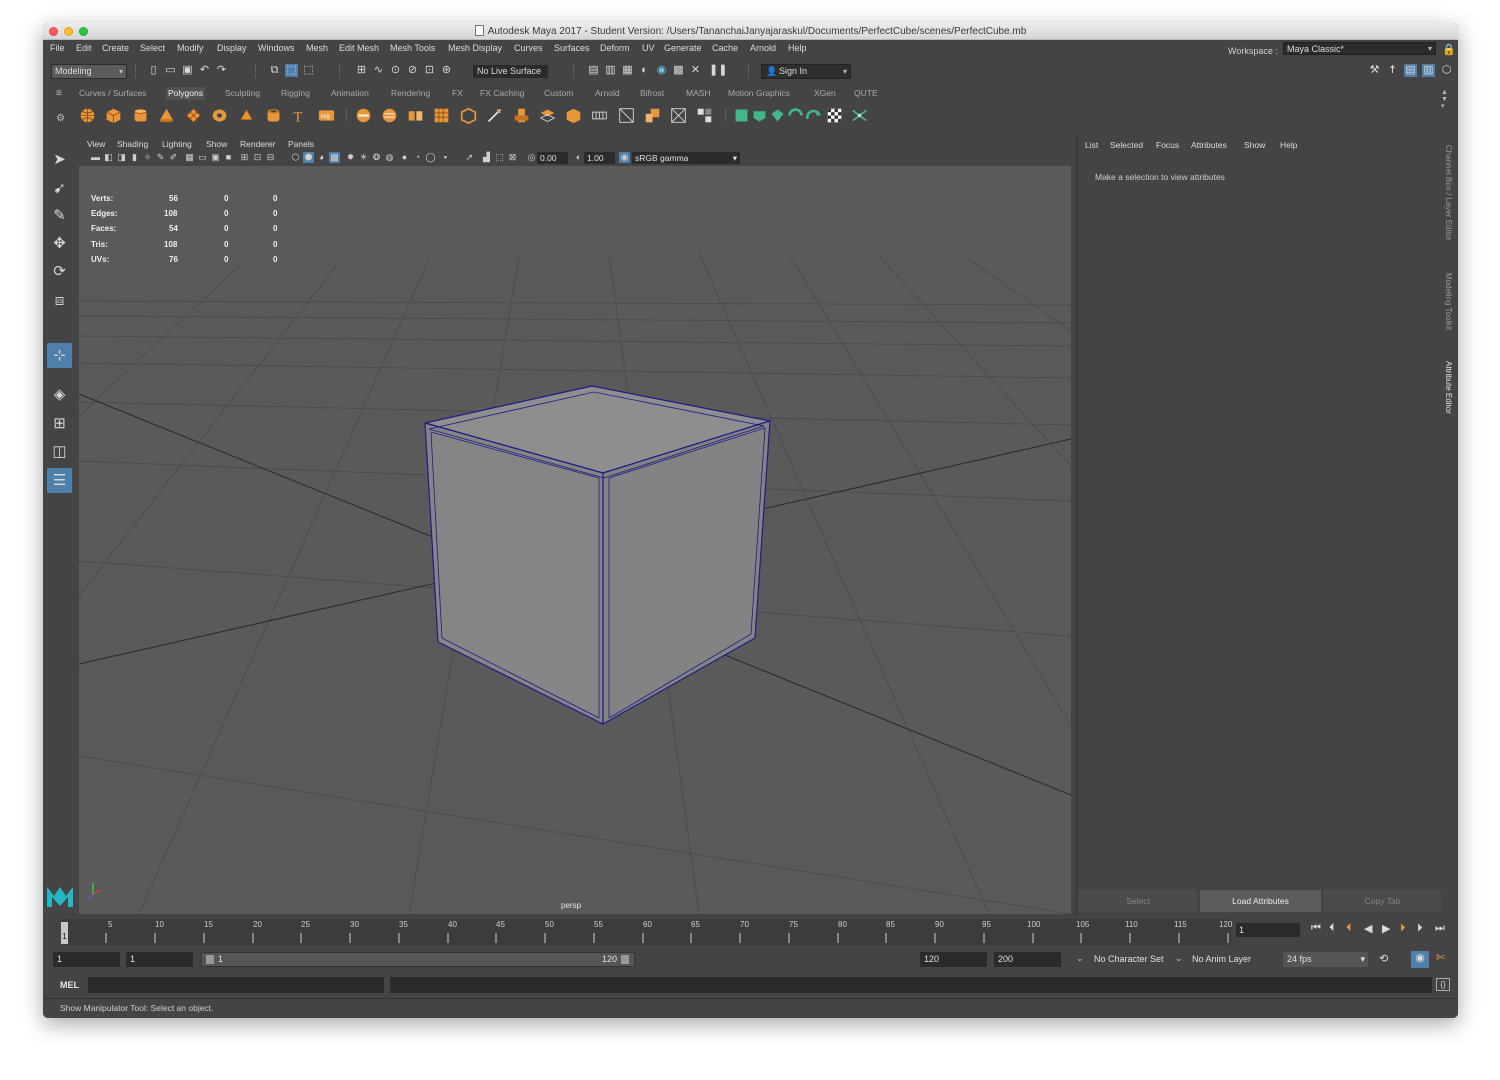 This screenshot has width=1500, height=1080. What do you see at coordinates (59, 423) in the screenshot?
I see `four-view-layout-icon: ⊞` at bounding box center [59, 423].